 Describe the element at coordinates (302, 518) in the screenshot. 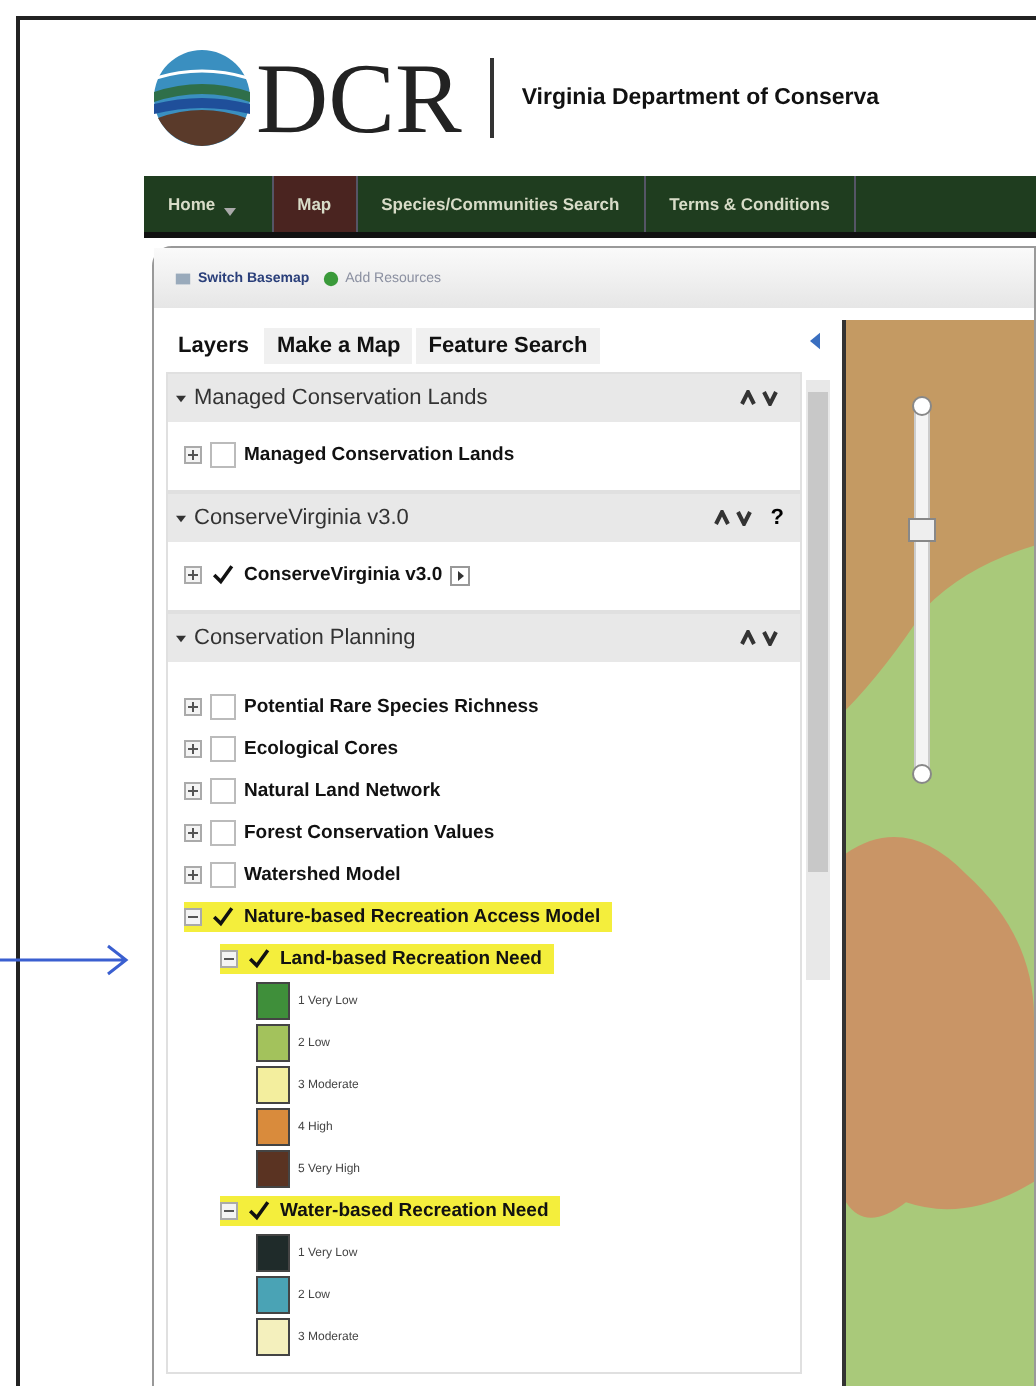

I see `group-title: ConserveVirginia v3.0` at that location.